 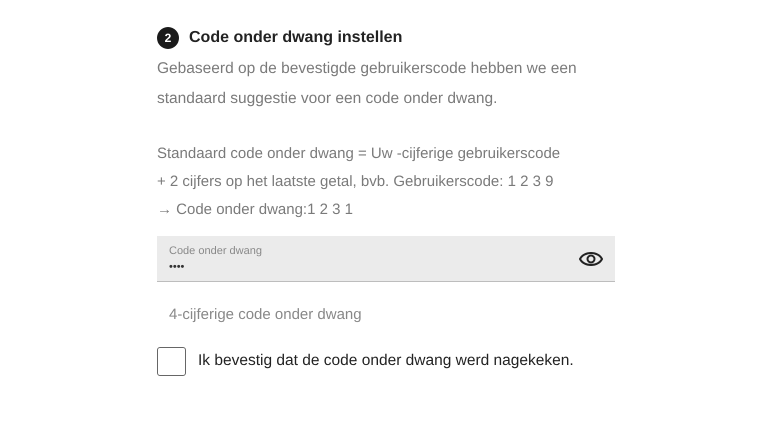 I want to click on helper-text: 4-cijferige code onder dwang, so click(x=266, y=315).